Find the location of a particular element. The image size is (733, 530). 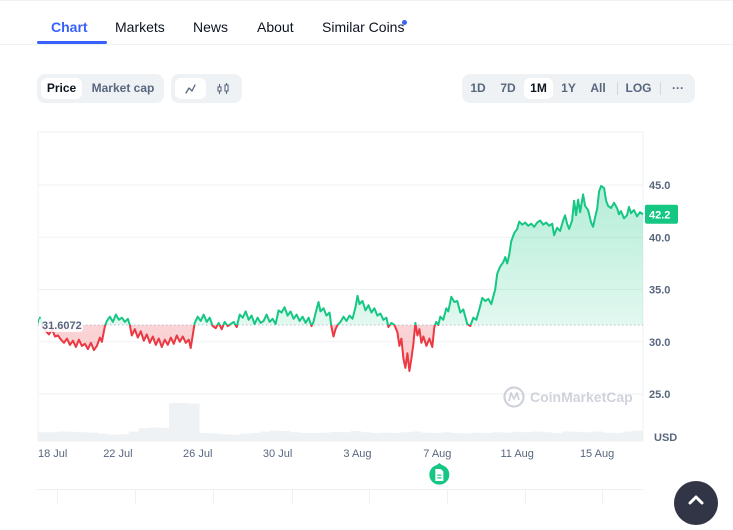

y-tick-label: 30.0 is located at coordinates (659, 343).